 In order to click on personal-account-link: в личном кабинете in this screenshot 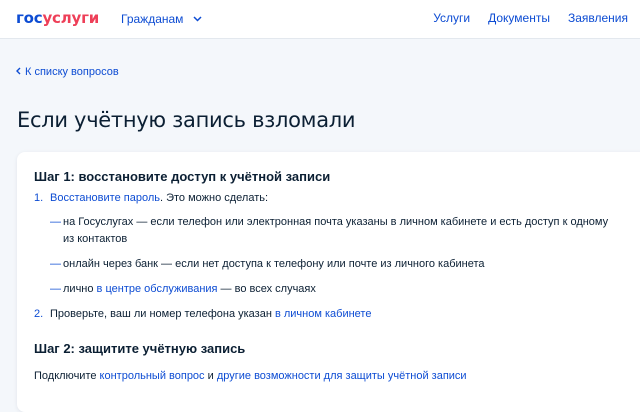, I will do `click(323, 314)`.